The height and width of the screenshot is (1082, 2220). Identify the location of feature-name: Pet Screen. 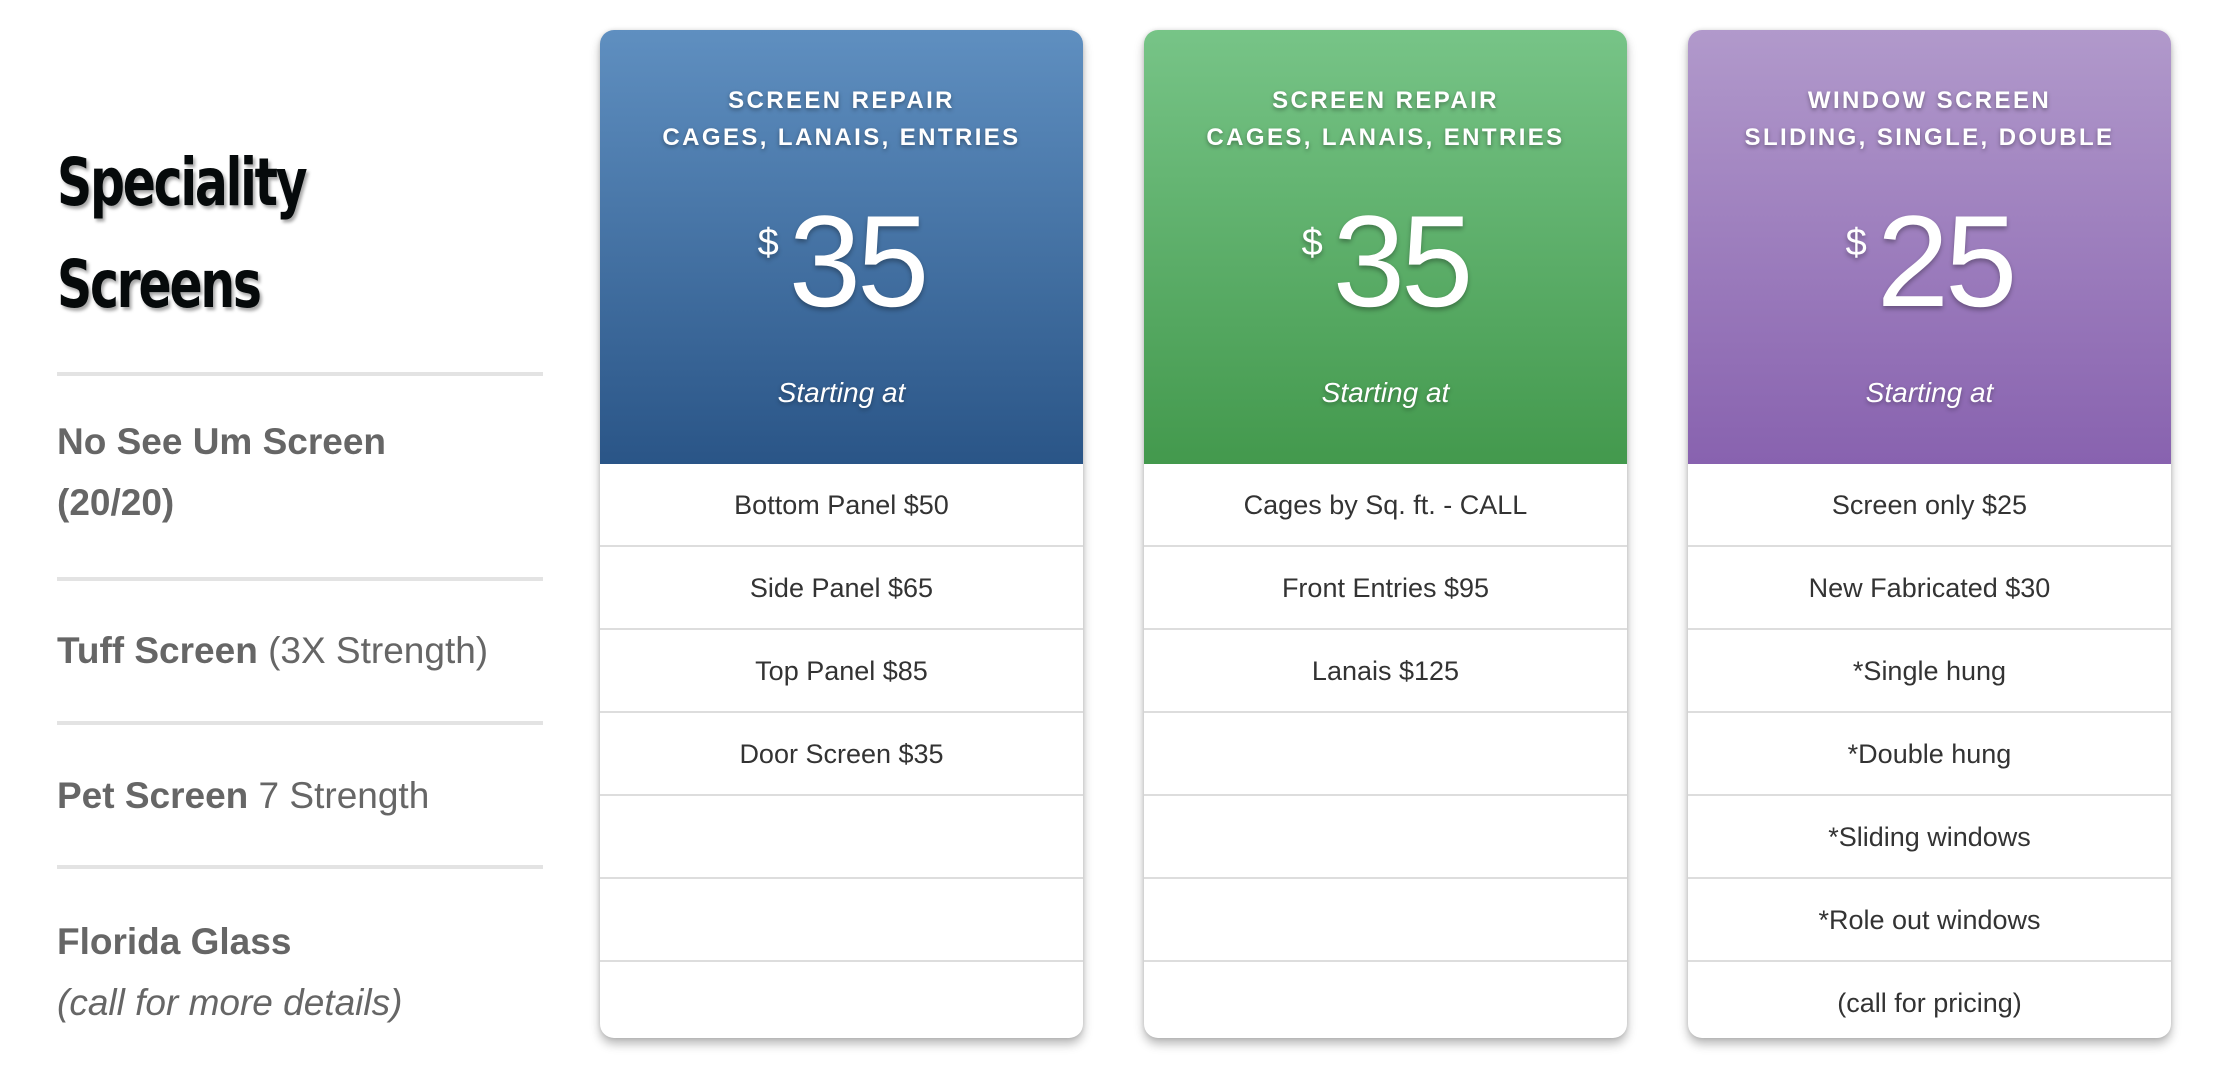
(153, 795).